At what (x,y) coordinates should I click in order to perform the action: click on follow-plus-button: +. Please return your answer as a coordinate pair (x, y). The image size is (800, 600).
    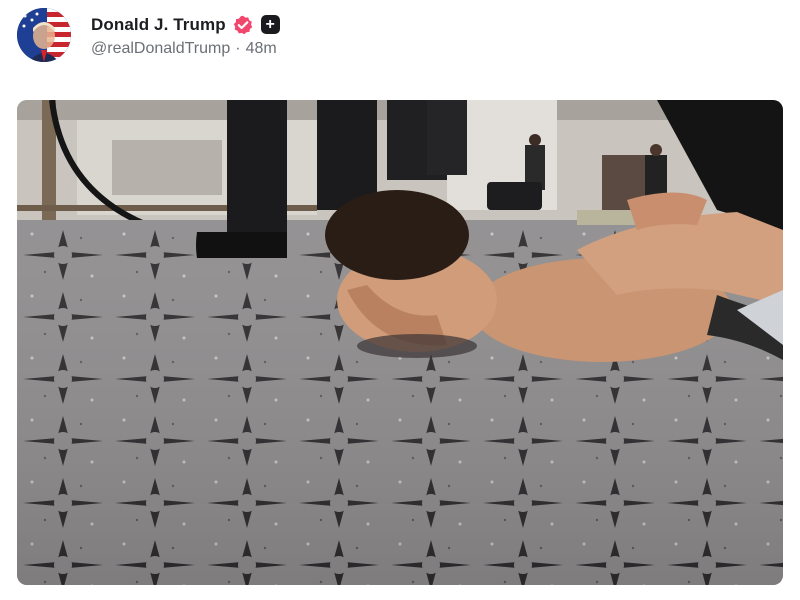
    Looking at the image, I should click on (270, 24).